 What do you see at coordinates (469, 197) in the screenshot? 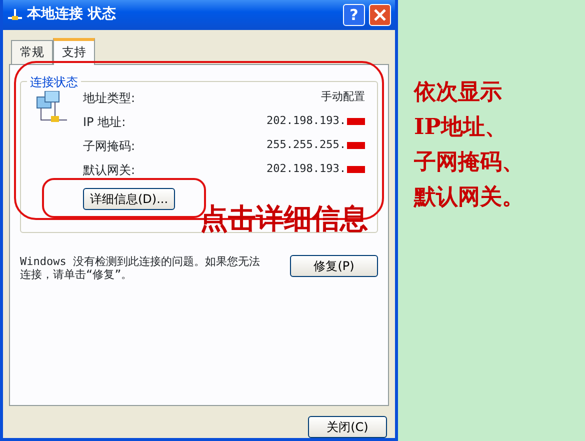
I see `annotation-text: 默认网关。` at bounding box center [469, 197].